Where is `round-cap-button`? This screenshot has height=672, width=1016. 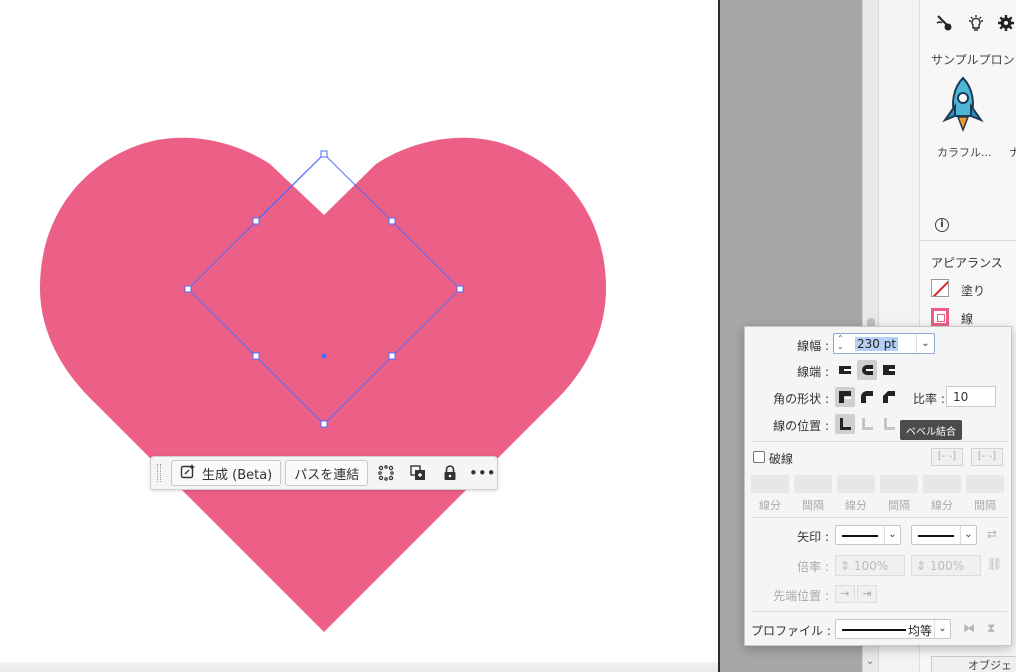 round-cap-button is located at coordinates (867, 370).